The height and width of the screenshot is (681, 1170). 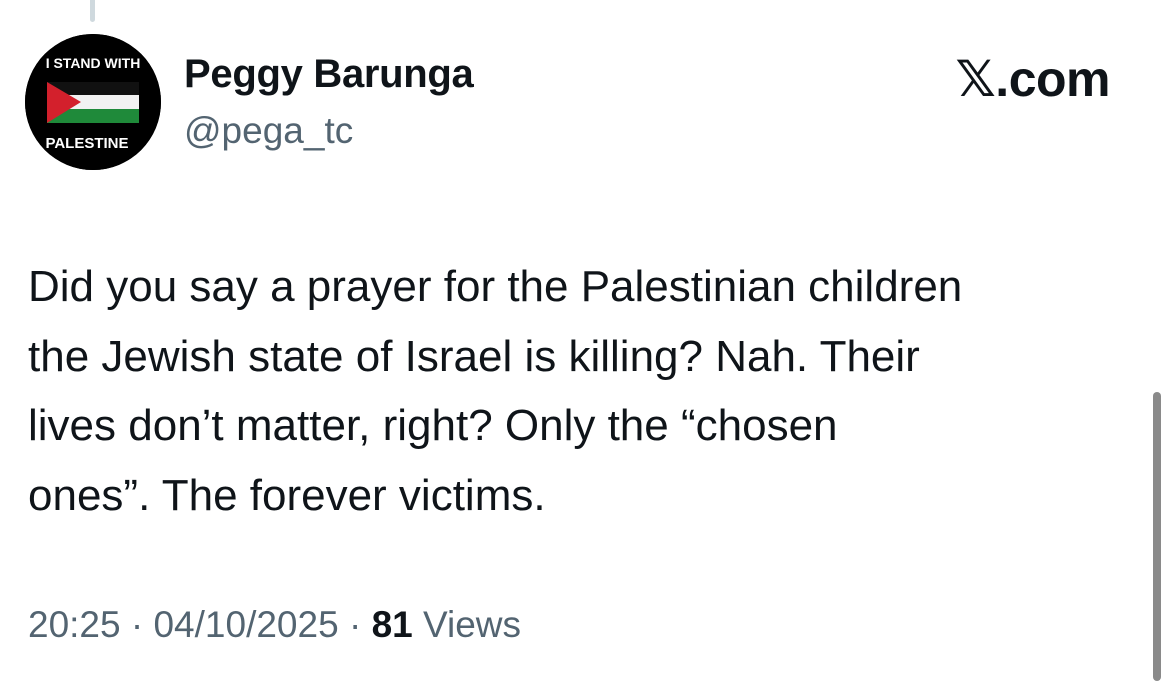 I want to click on avatar-bottom-text: PALESTINE, so click(x=86, y=143).